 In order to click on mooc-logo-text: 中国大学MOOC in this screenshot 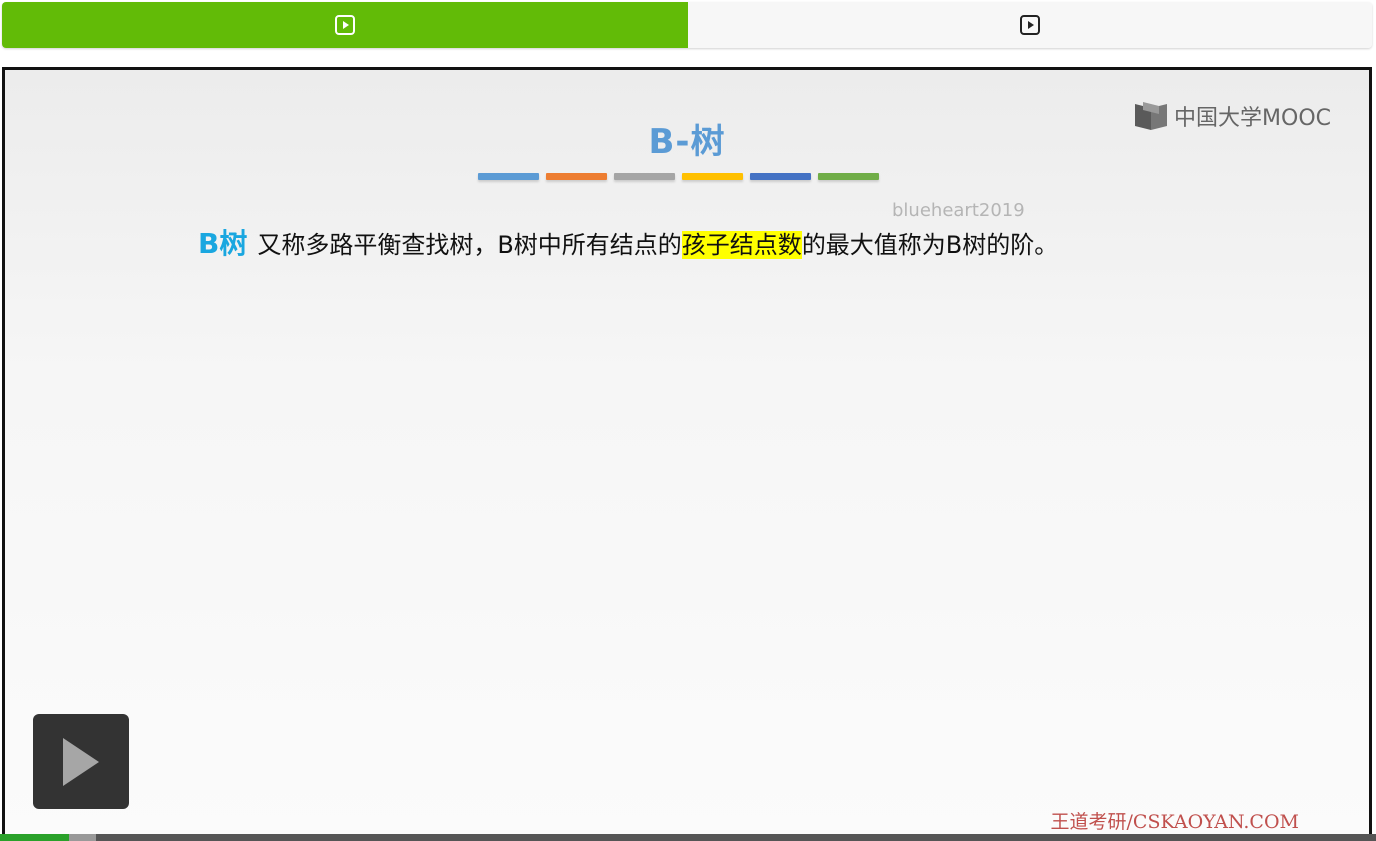, I will do `click(1252, 118)`.